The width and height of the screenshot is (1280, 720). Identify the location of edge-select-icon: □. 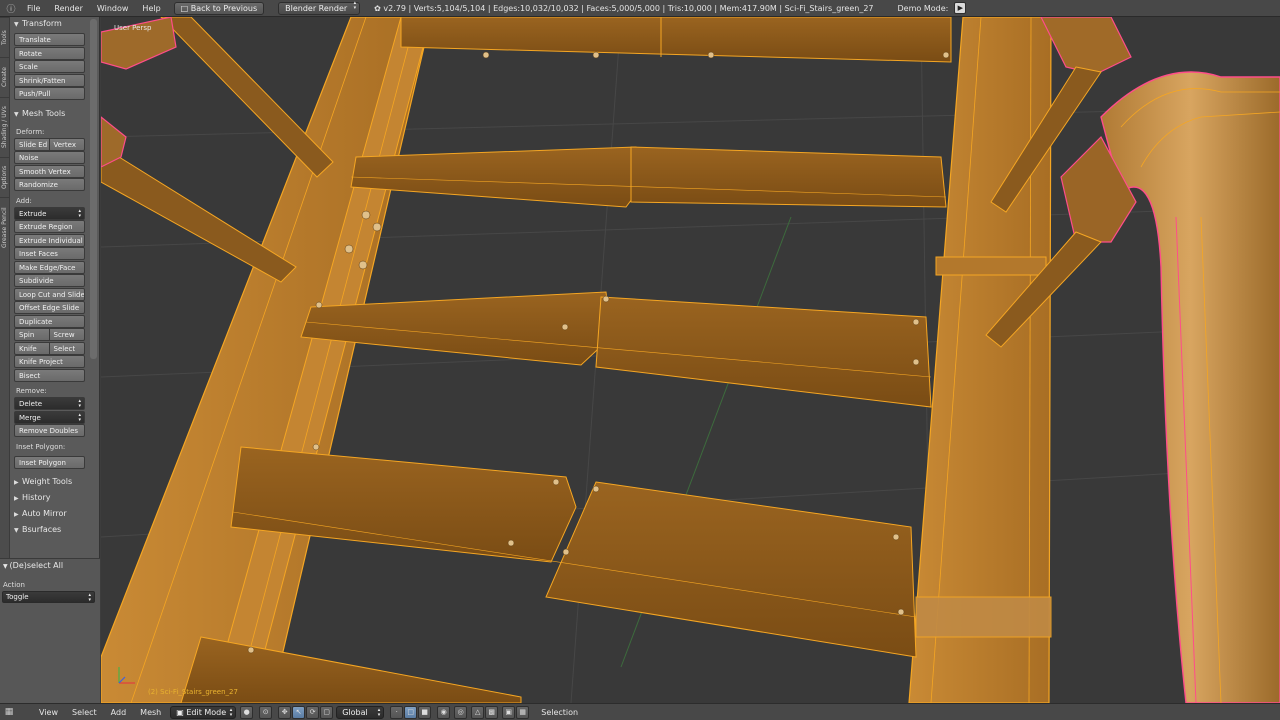
(411, 712).